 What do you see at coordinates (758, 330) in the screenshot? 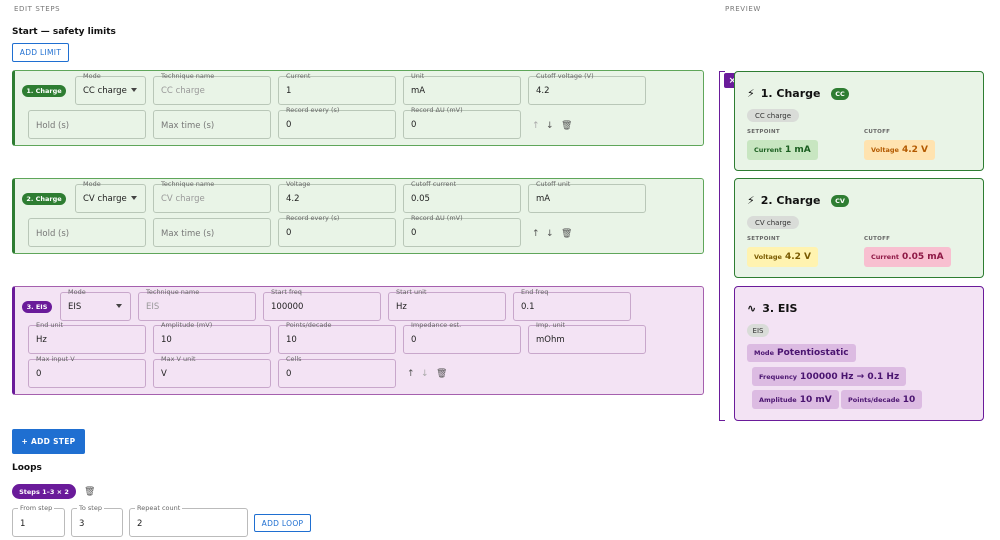
I see `technique-pill: EIS` at bounding box center [758, 330].